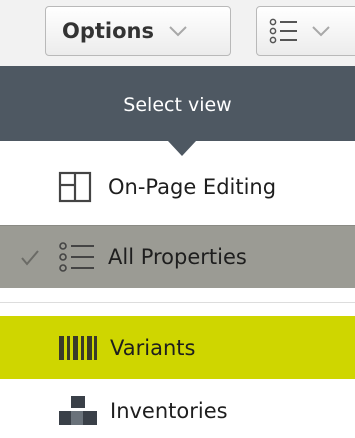 Image resolution: width=355 pixels, height=438 pixels. I want to click on boxes-icon, so click(78, 411).